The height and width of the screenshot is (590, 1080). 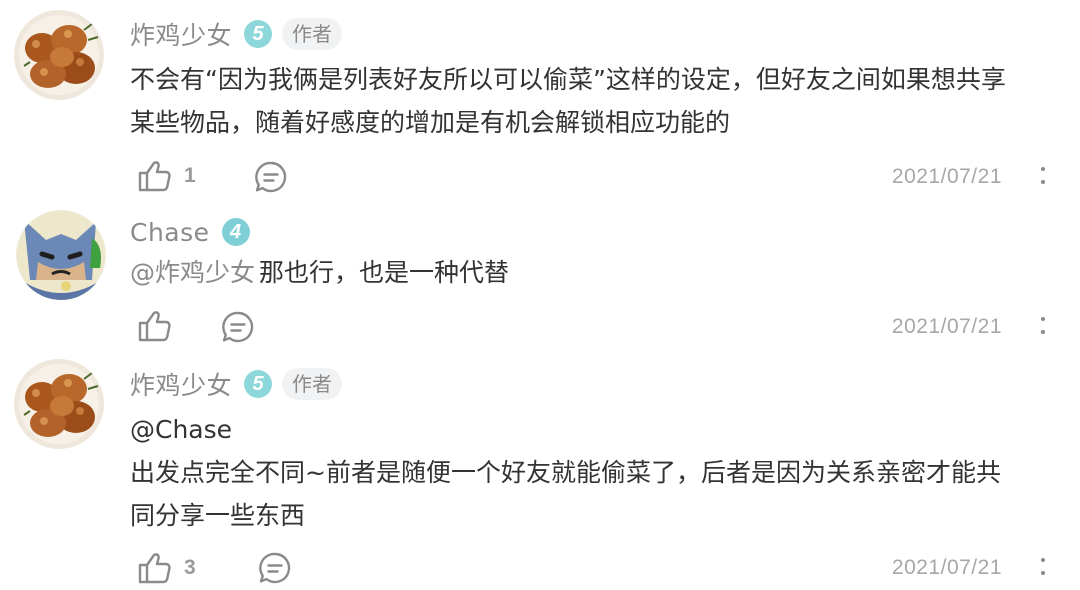 I want to click on level-badge-icon: 4, so click(x=235, y=232).